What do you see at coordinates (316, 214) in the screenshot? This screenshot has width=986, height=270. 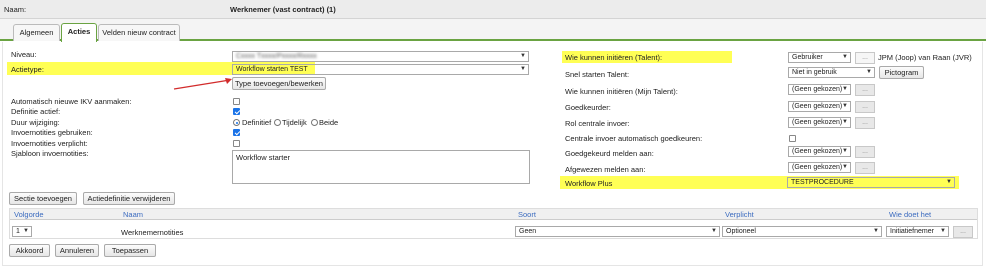 I see `col-naam: Naam` at bounding box center [316, 214].